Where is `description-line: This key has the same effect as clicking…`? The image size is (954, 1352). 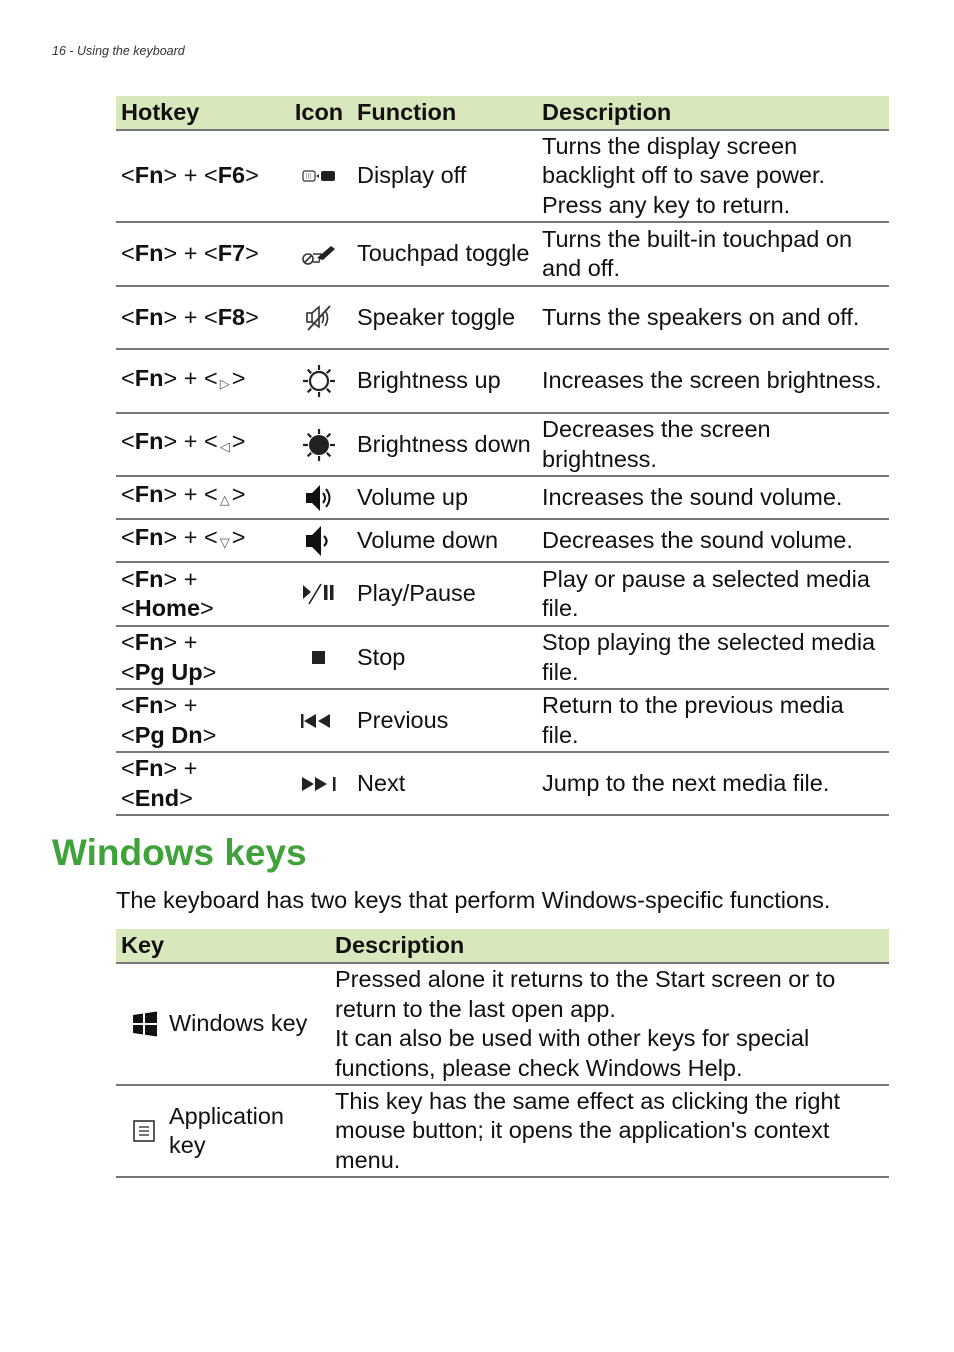
description-line: This key has the same effect as clicking… is located at coordinates (588, 1130).